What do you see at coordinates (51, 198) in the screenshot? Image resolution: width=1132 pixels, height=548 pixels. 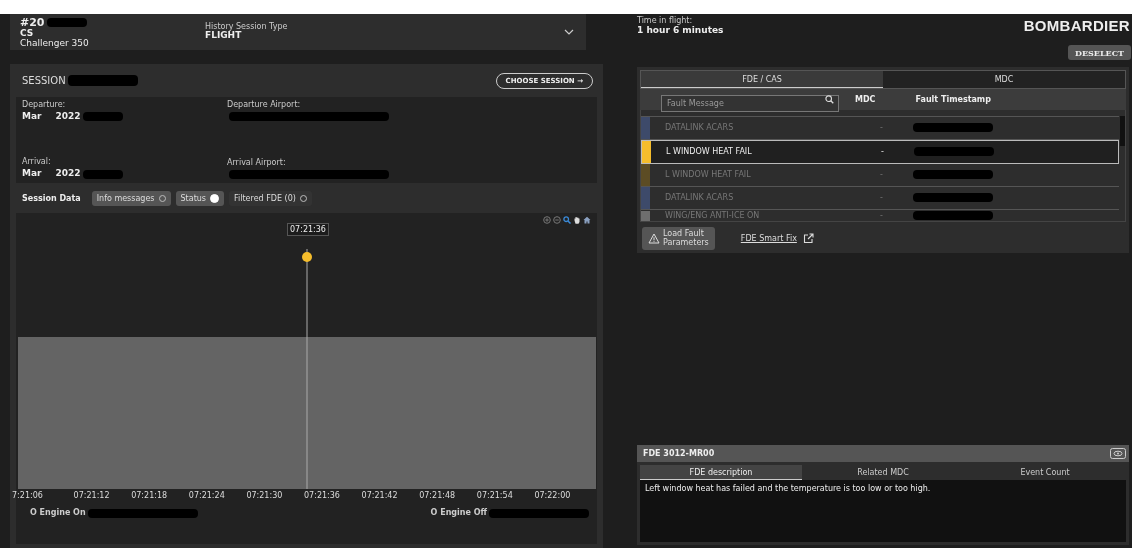 I see `session-data-label: Session Data` at bounding box center [51, 198].